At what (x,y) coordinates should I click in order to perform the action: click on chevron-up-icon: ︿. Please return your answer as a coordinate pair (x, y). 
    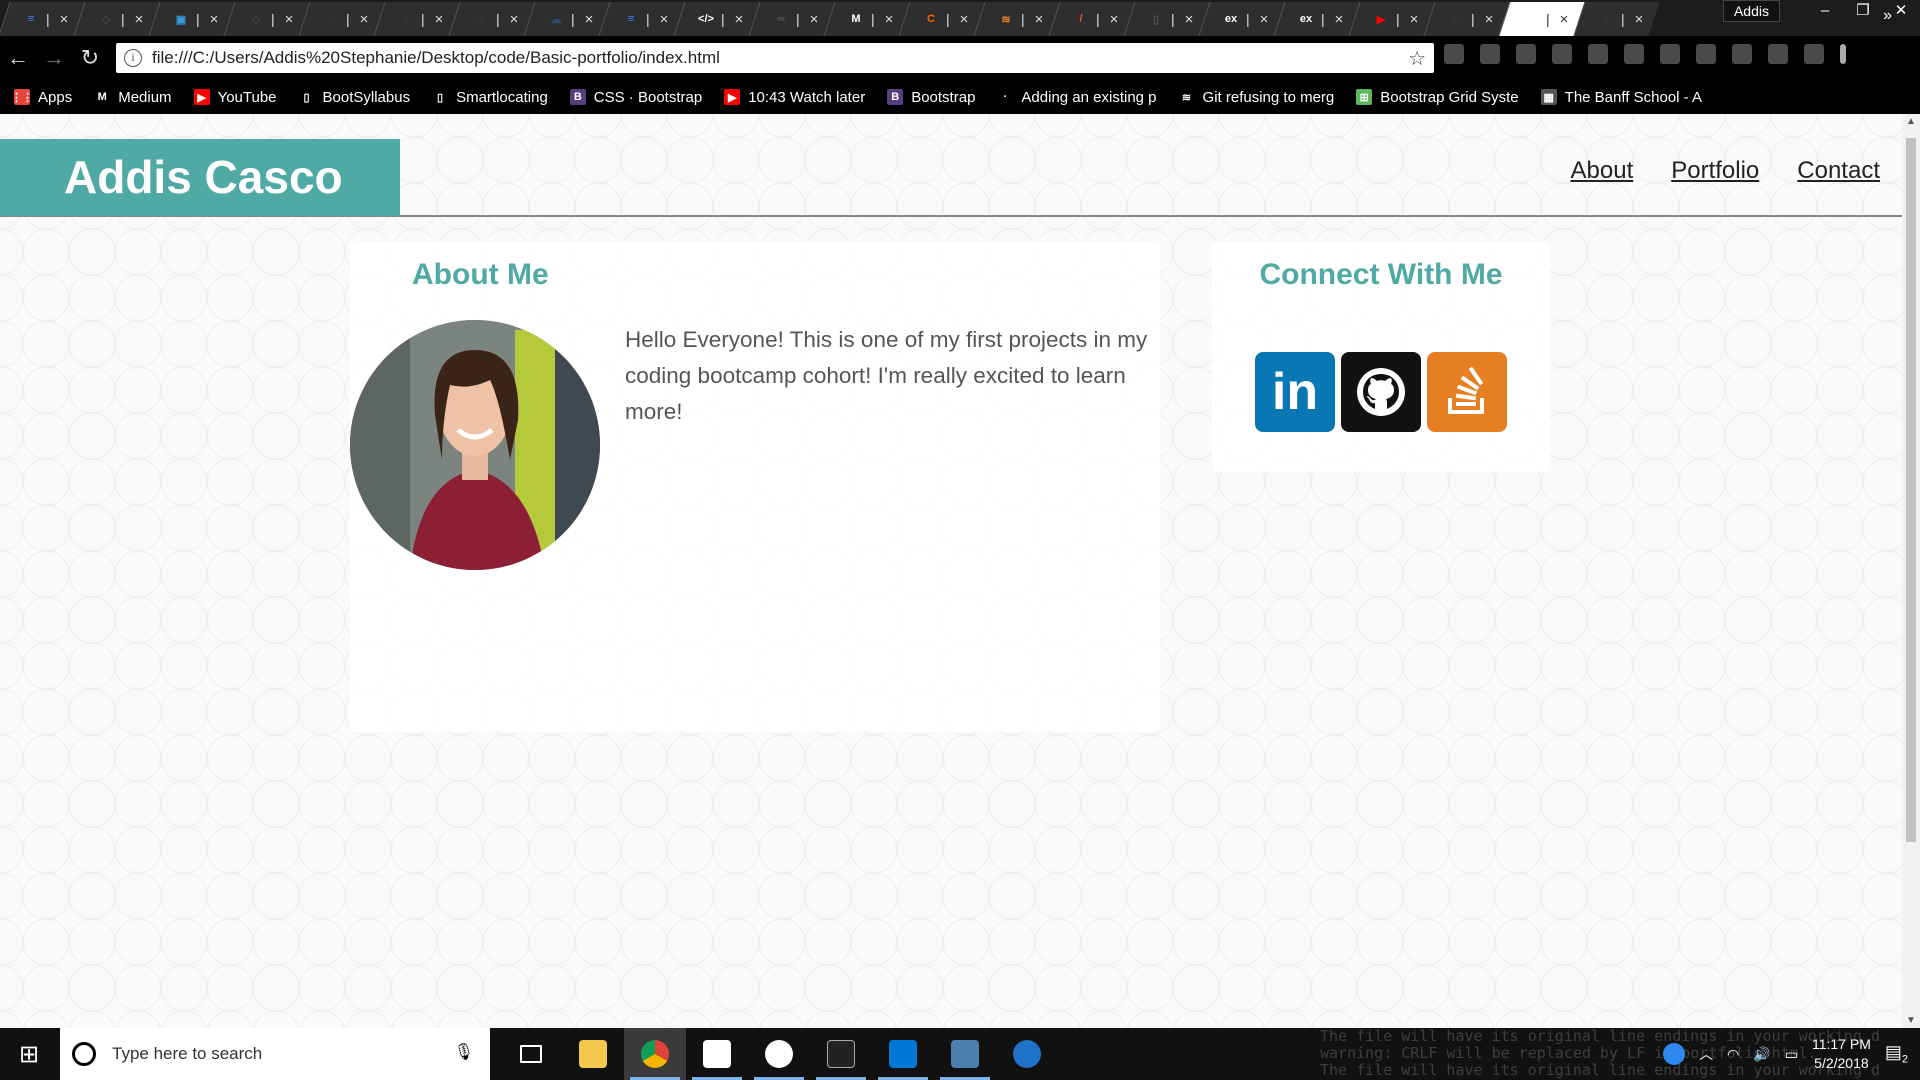
    Looking at the image, I should click on (1706, 1054).